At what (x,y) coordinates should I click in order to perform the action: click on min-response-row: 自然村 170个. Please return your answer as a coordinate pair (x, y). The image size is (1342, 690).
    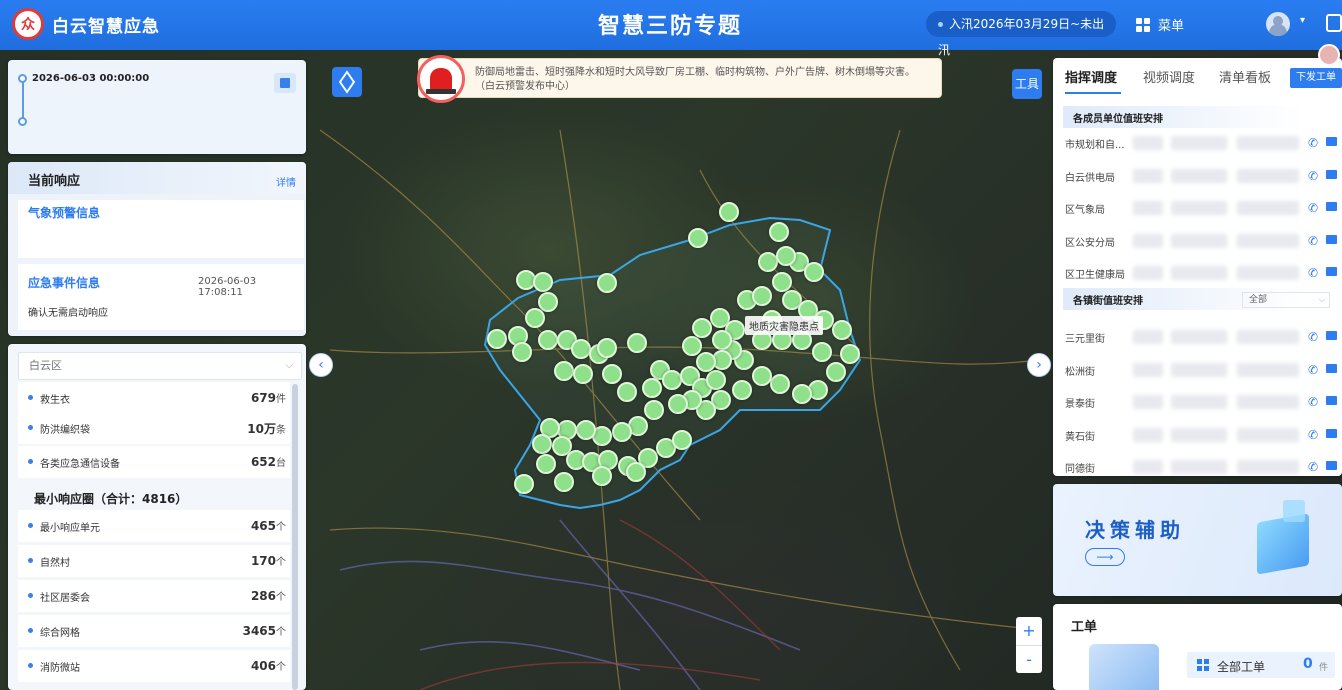
    Looking at the image, I should click on (154, 561).